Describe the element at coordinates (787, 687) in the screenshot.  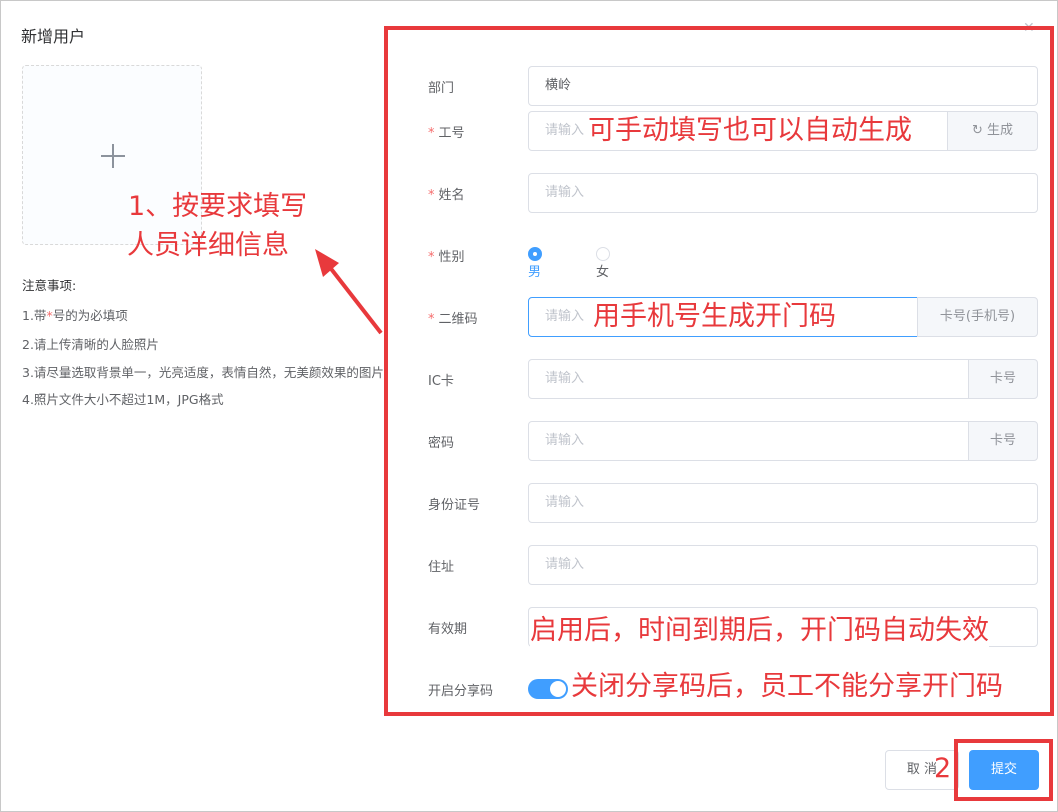
I see `annotation-share: 关闭分享码后，员工不能分享开门码` at that location.